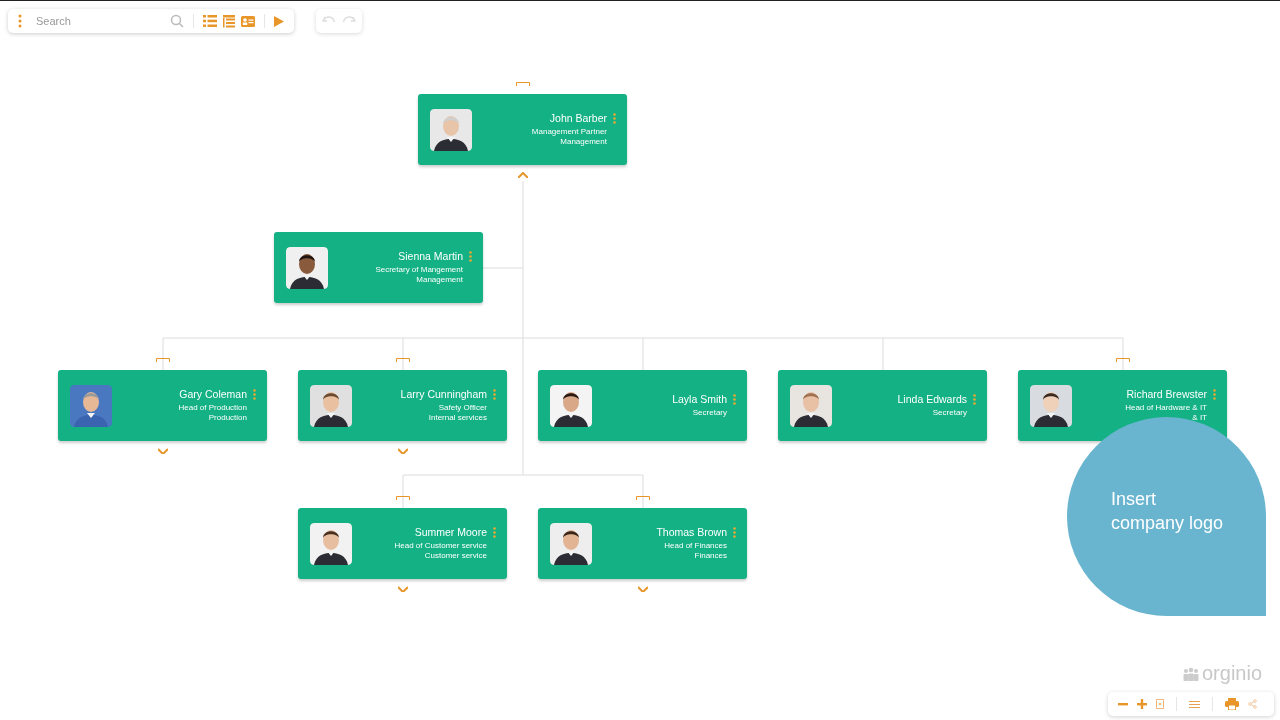 The image size is (1280, 720). What do you see at coordinates (455, 556) in the screenshot?
I see `department: Customer service` at bounding box center [455, 556].